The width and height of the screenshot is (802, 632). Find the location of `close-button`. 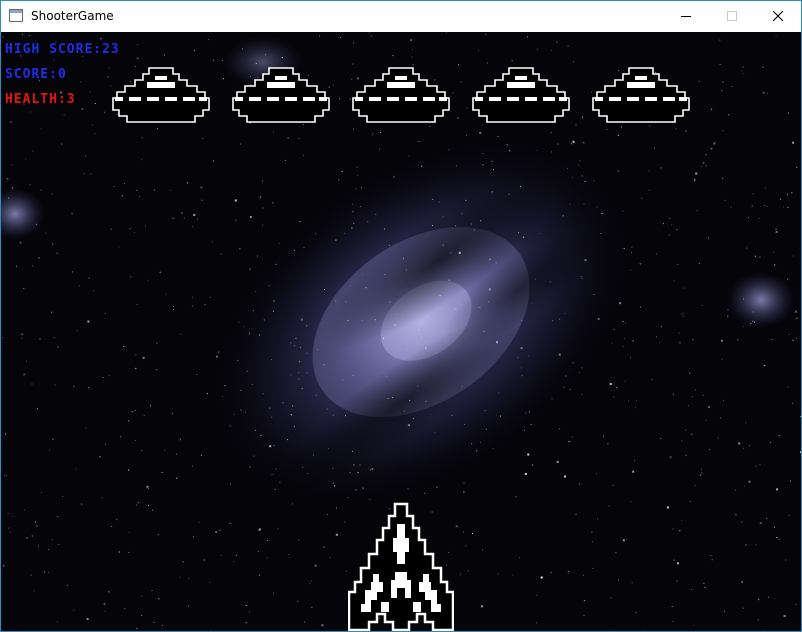

close-button is located at coordinates (778, 16).